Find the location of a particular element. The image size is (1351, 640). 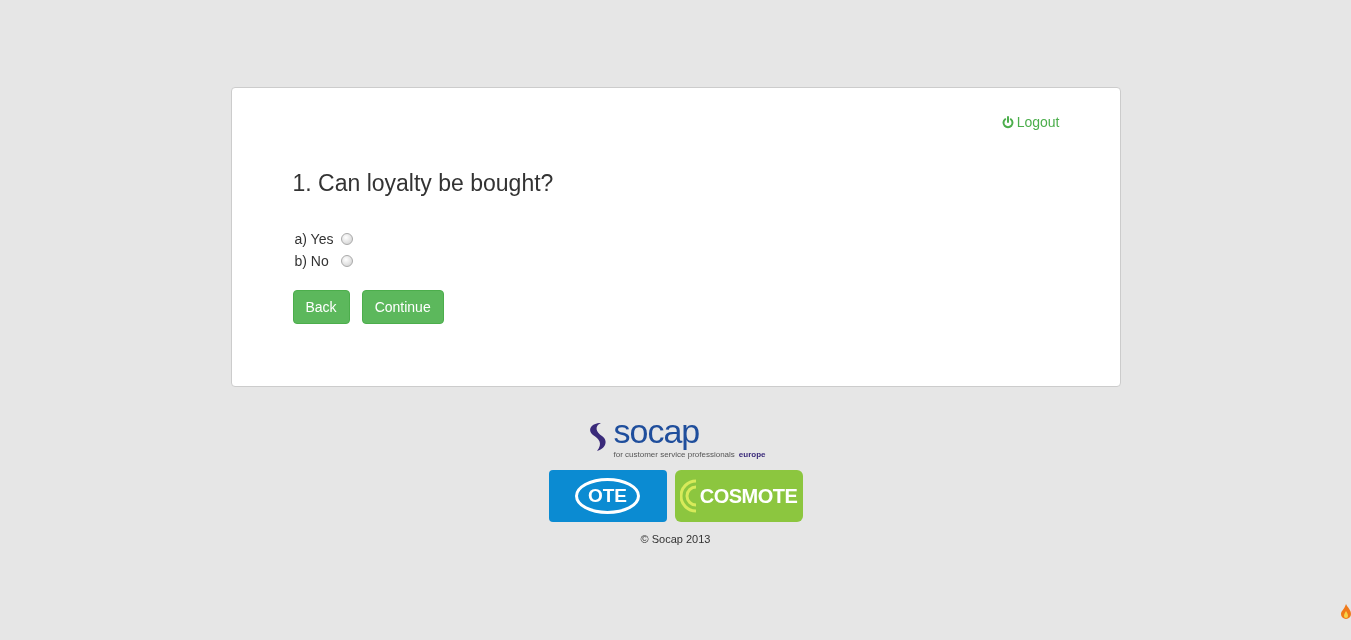

power-icon is located at coordinates (1007, 122).